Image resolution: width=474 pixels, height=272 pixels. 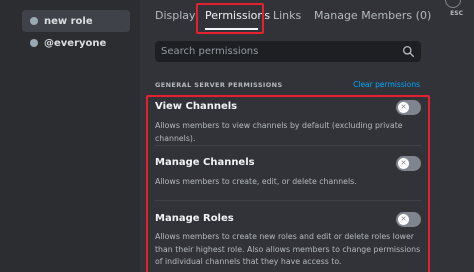 I want to click on section-title: GENERAL SERVER PERMISSIONS, so click(x=219, y=85).